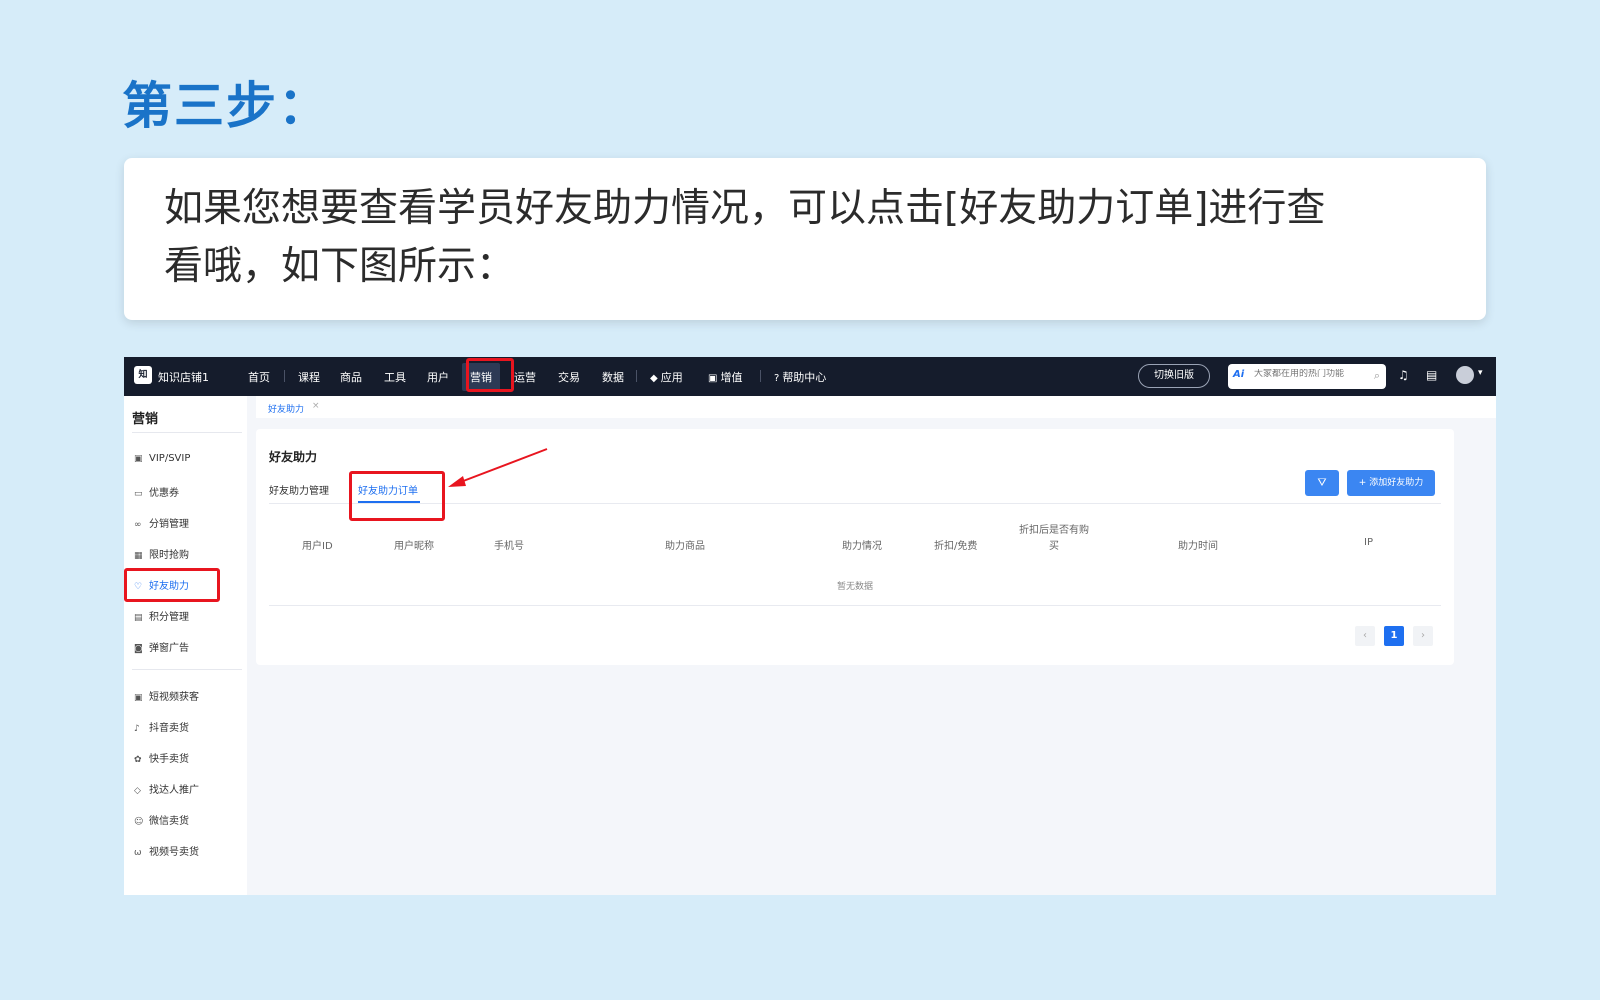  I want to click on instruction-line-2: 看哦，如下图所示：, so click(340, 266).